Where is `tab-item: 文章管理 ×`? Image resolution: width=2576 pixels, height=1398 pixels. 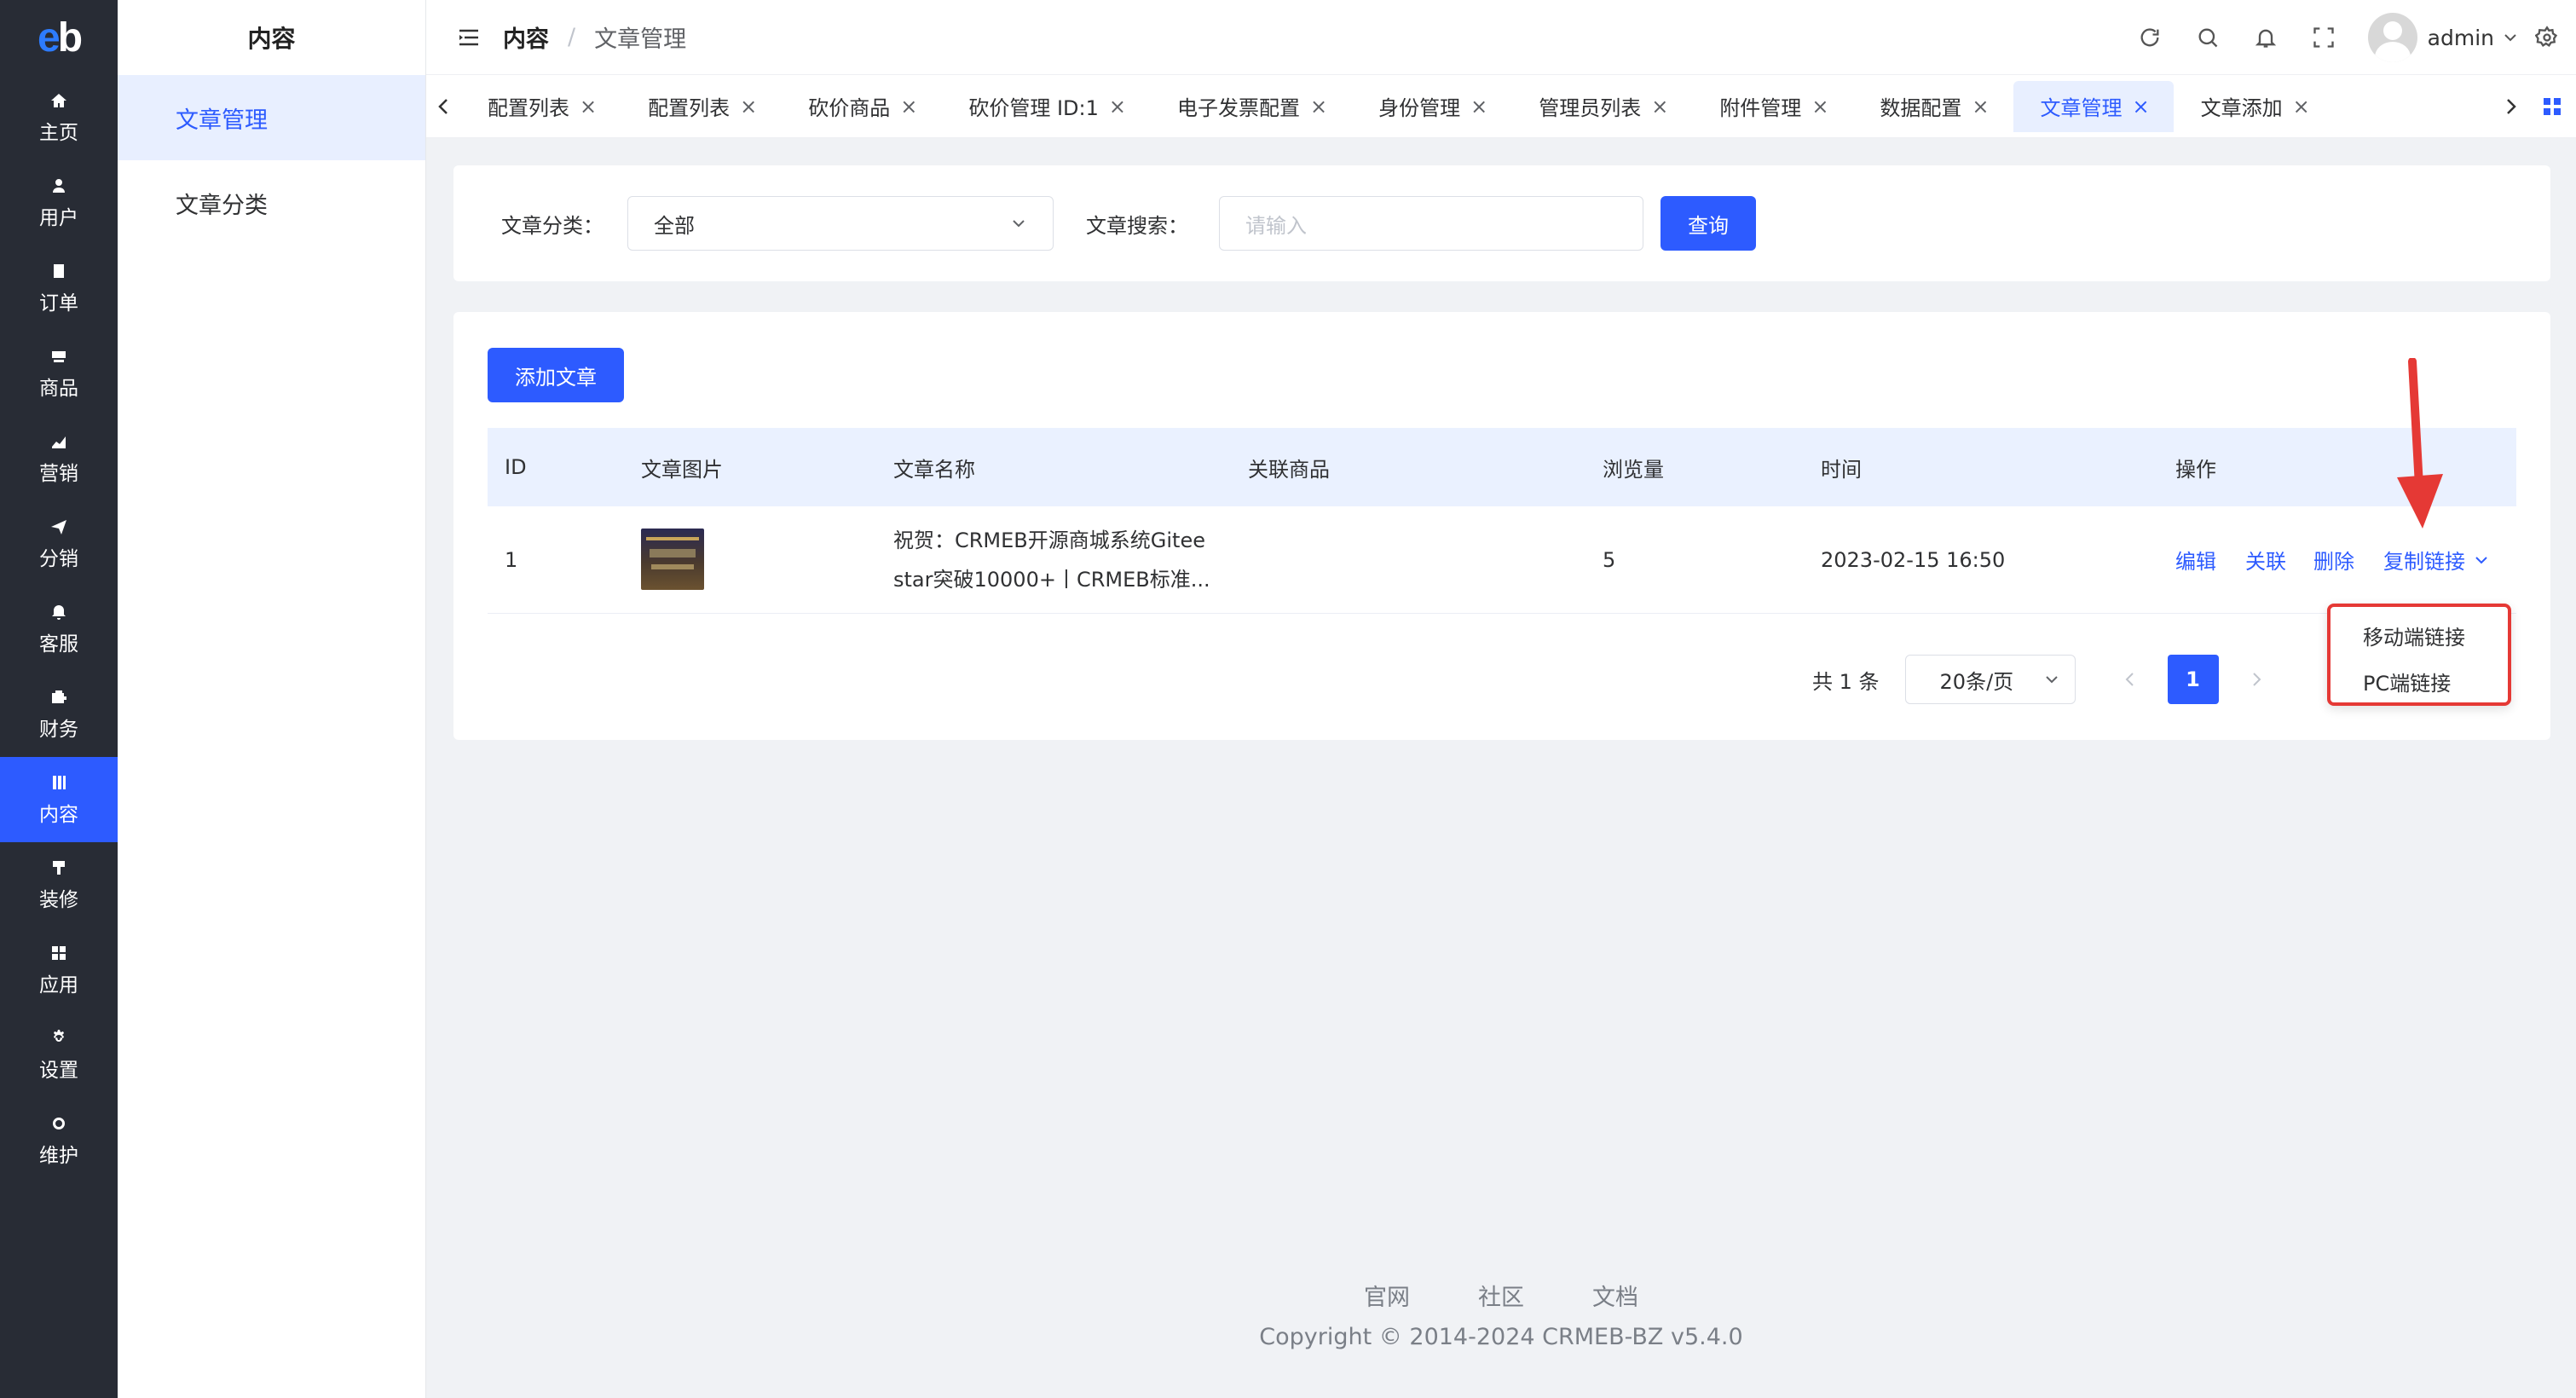 tab-item: 文章管理 × is located at coordinates (2093, 106).